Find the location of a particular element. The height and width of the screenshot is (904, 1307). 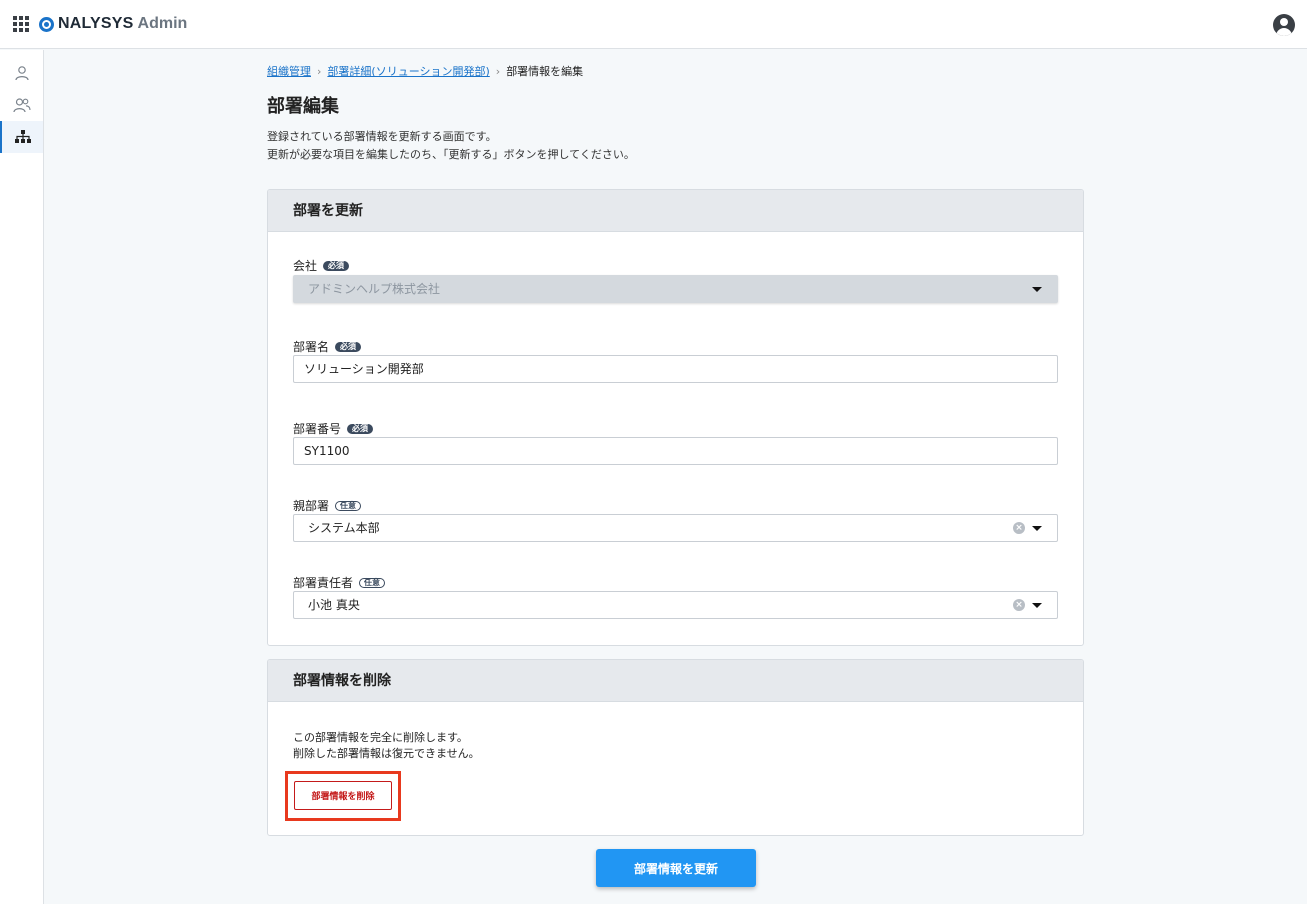

description-line-2: 更新が必要な項目を編集したのち、「更新する」ボタンを押してください。 is located at coordinates (451, 154).